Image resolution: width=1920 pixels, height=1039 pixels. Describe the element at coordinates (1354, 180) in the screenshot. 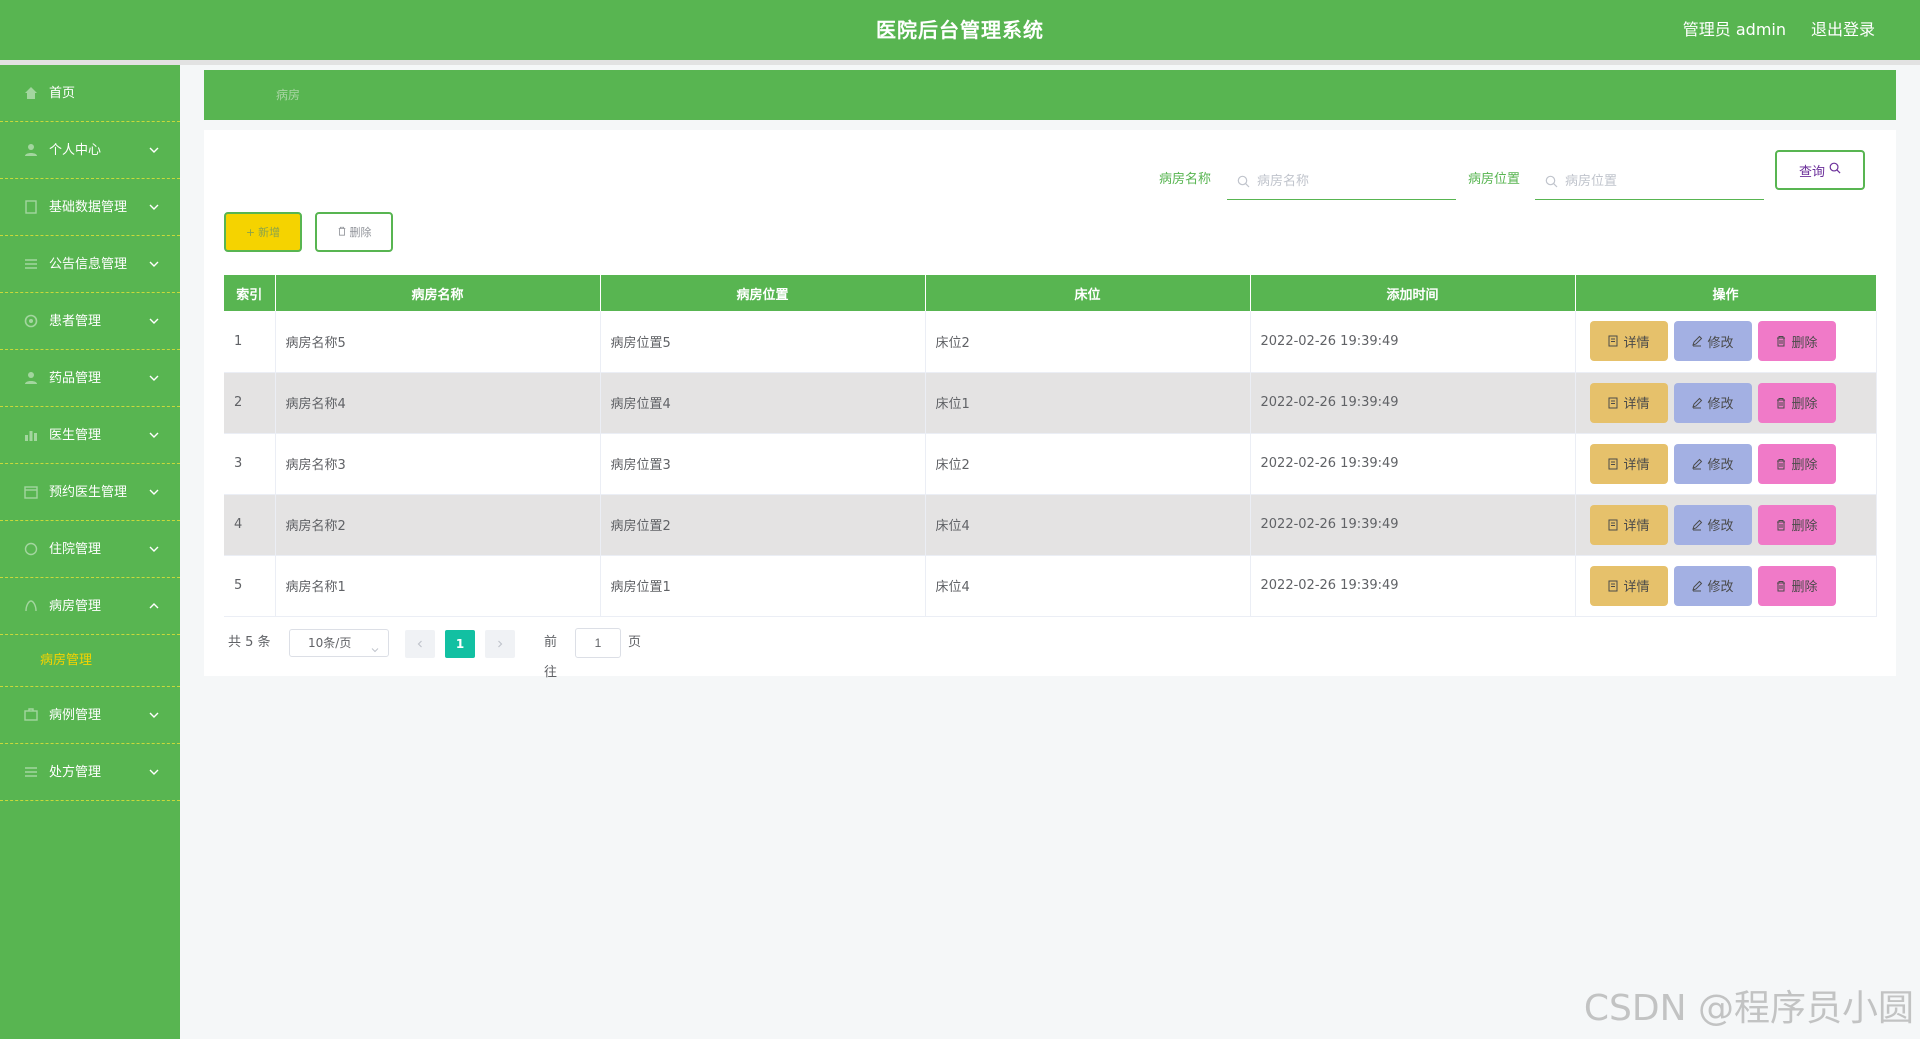

I see `ward-name-input` at that location.